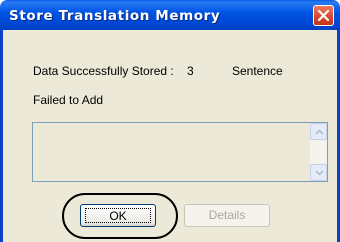 This screenshot has width=340, height=242. What do you see at coordinates (257, 71) in the screenshot?
I see `stored-unit: Sentence` at bounding box center [257, 71].